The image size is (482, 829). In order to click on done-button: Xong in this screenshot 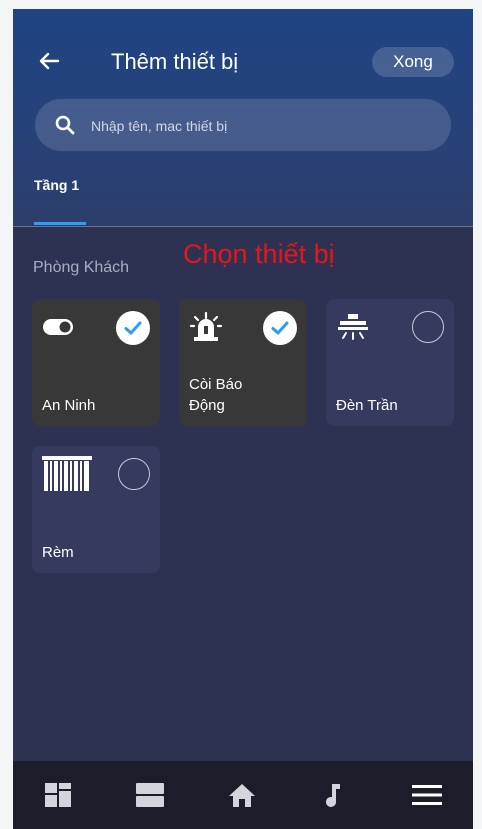, I will do `click(413, 62)`.